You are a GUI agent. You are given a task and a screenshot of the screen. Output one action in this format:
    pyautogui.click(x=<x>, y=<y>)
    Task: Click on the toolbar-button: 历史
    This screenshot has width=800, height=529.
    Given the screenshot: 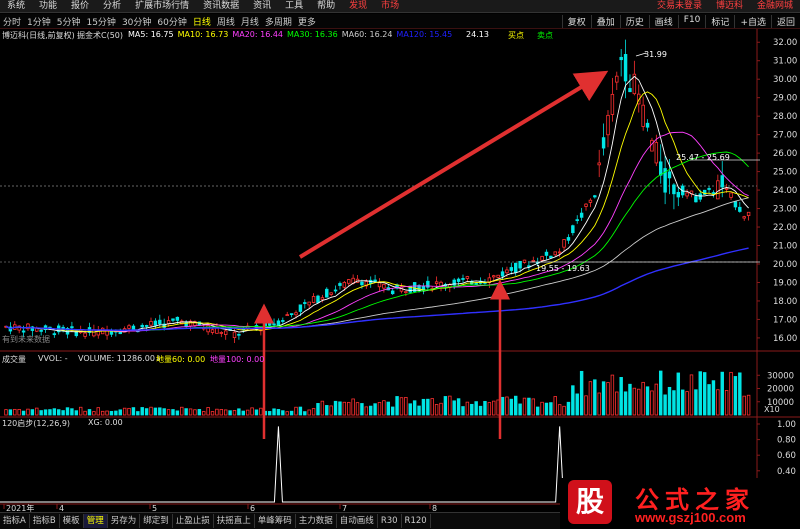 What is the action you would take?
    pyautogui.click(x=634, y=21)
    